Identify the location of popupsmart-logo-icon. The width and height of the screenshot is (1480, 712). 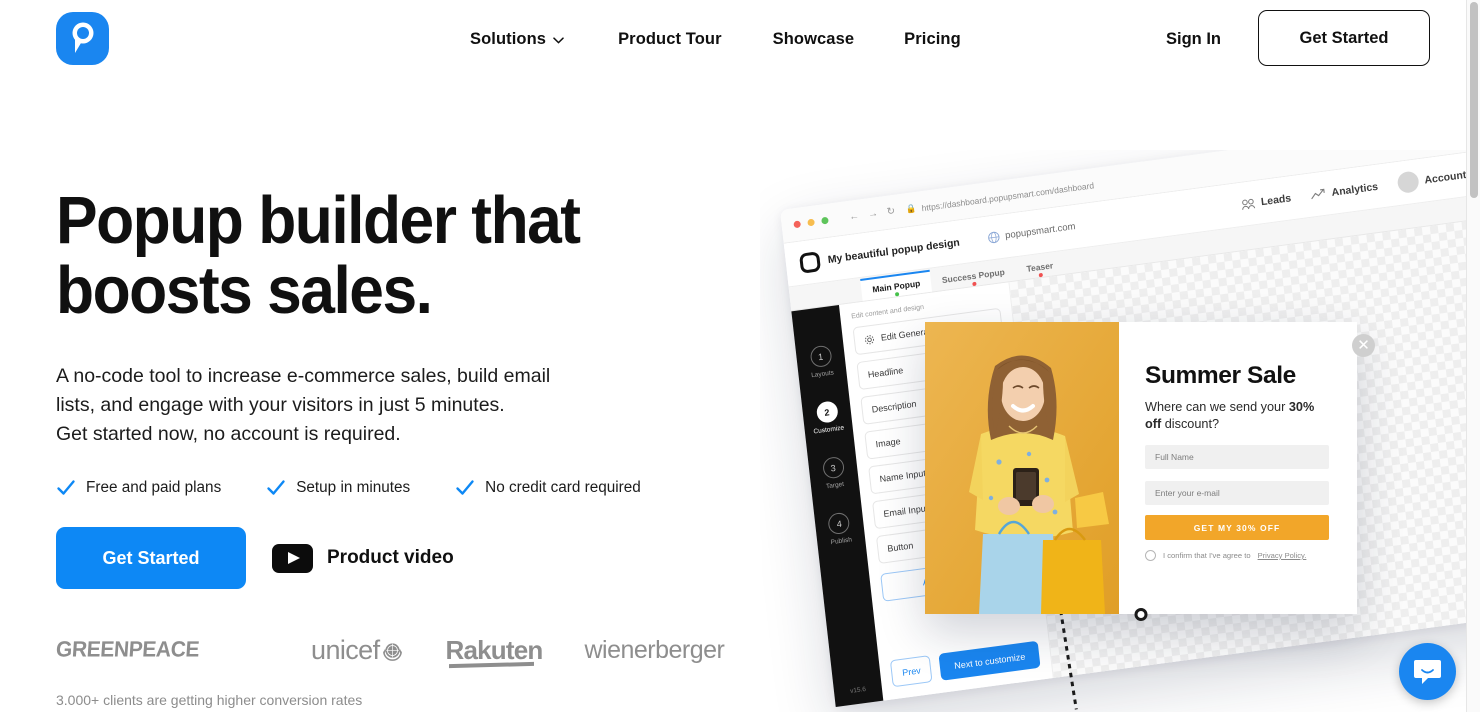
(82, 38).